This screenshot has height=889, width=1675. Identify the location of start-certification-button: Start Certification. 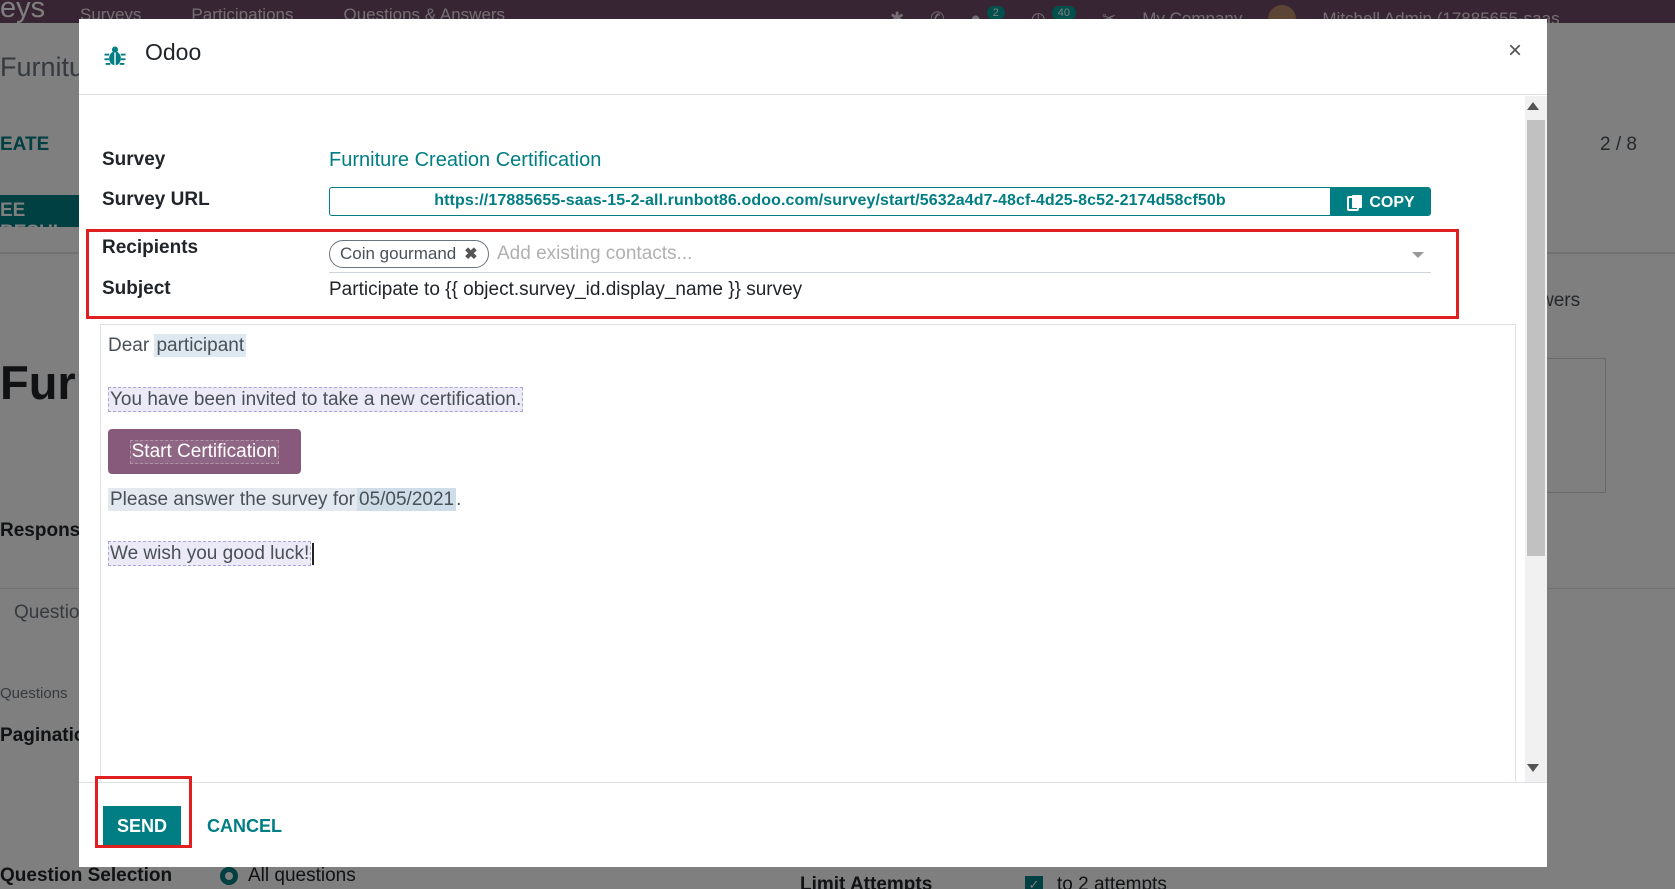
(204, 451).